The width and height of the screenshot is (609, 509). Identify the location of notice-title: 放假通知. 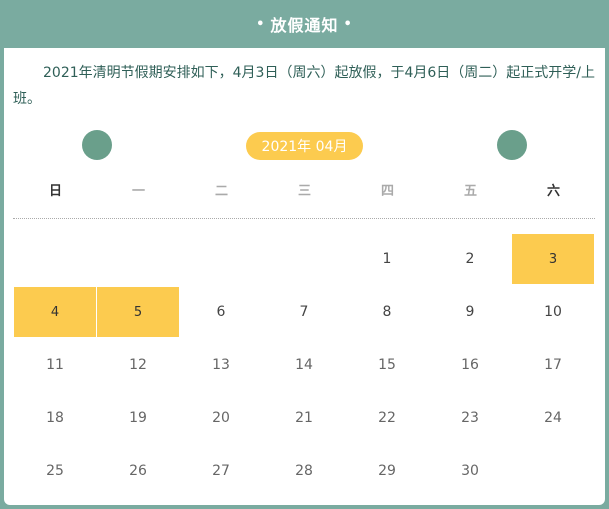
(304, 25).